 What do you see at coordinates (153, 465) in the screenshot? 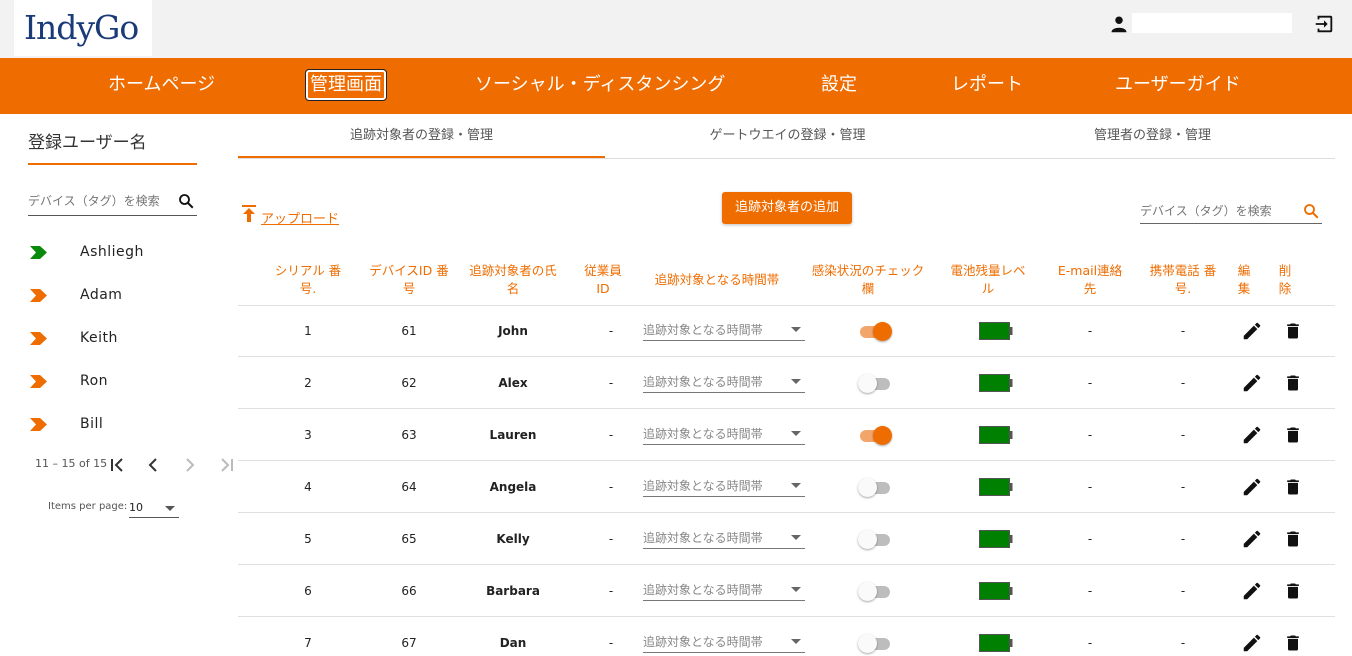
I see `previous-page-icon` at bounding box center [153, 465].